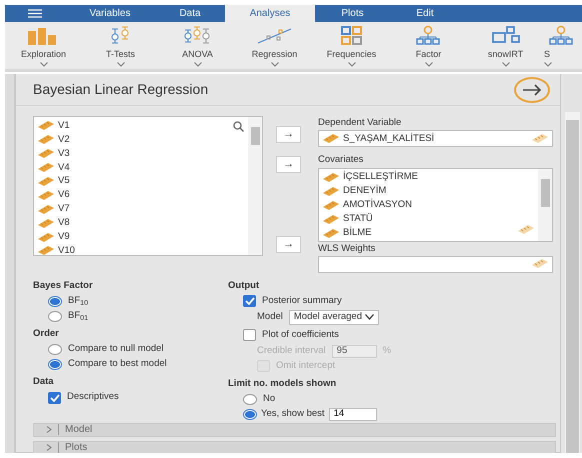  I want to click on toolbar-button: snowIRT, so click(505, 45).